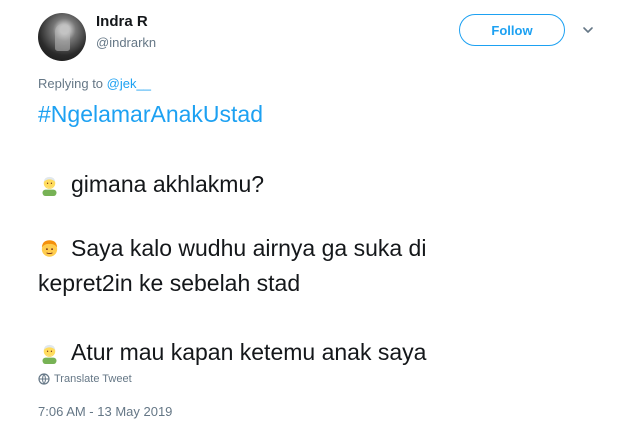  What do you see at coordinates (44, 379) in the screenshot?
I see `globe-icon` at bounding box center [44, 379].